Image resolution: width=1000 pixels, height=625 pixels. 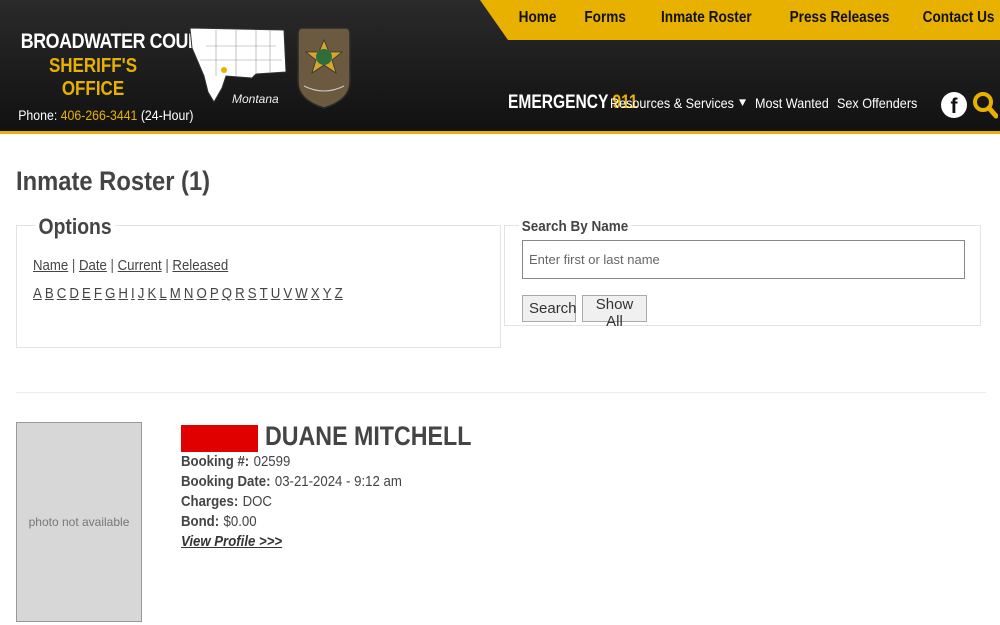 I want to click on brand-phone: Phone: 406-266-3441 (24-Hour), so click(x=105, y=115).